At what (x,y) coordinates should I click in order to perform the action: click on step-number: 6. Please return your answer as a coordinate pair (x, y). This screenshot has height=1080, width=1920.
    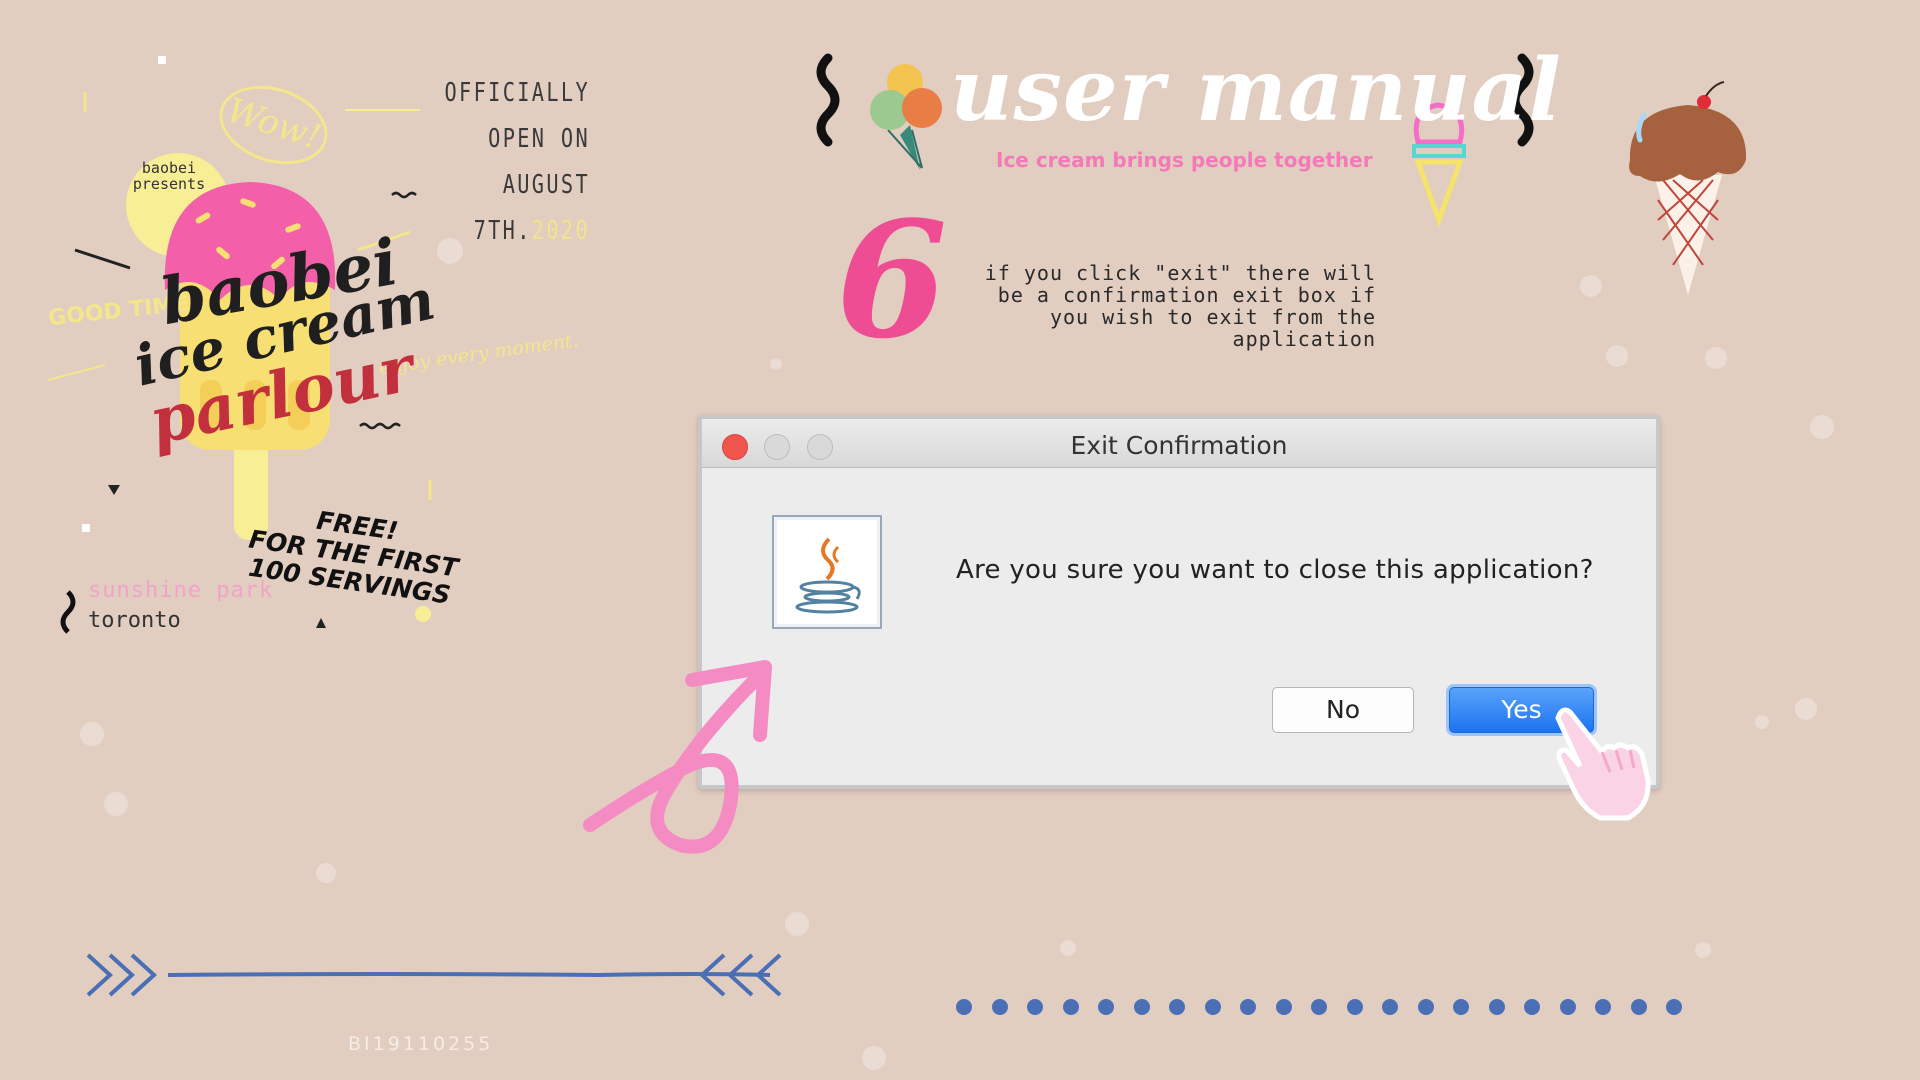
    Looking at the image, I should click on (892, 280).